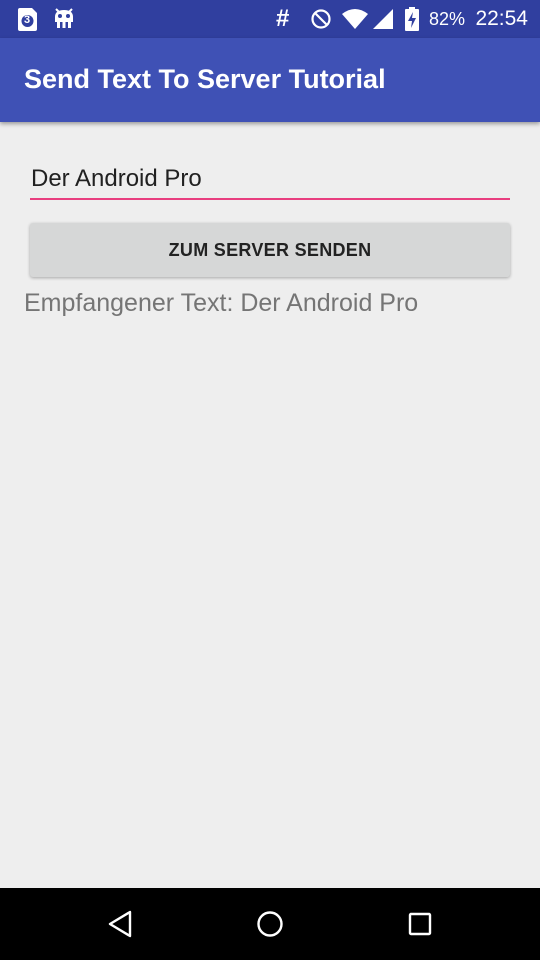 Image resolution: width=540 pixels, height=960 pixels. What do you see at coordinates (27, 20) in the screenshot?
I see `sim-badge: 3` at bounding box center [27, 20].